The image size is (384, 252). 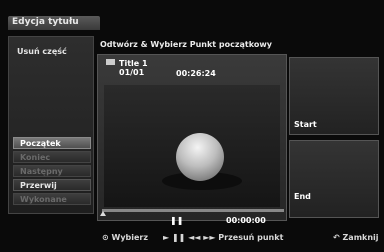 What do you see at coordinates (196, 73) in the screenshot?
I see `title-duration: 00:26:24` at bounding box center [196, 73].